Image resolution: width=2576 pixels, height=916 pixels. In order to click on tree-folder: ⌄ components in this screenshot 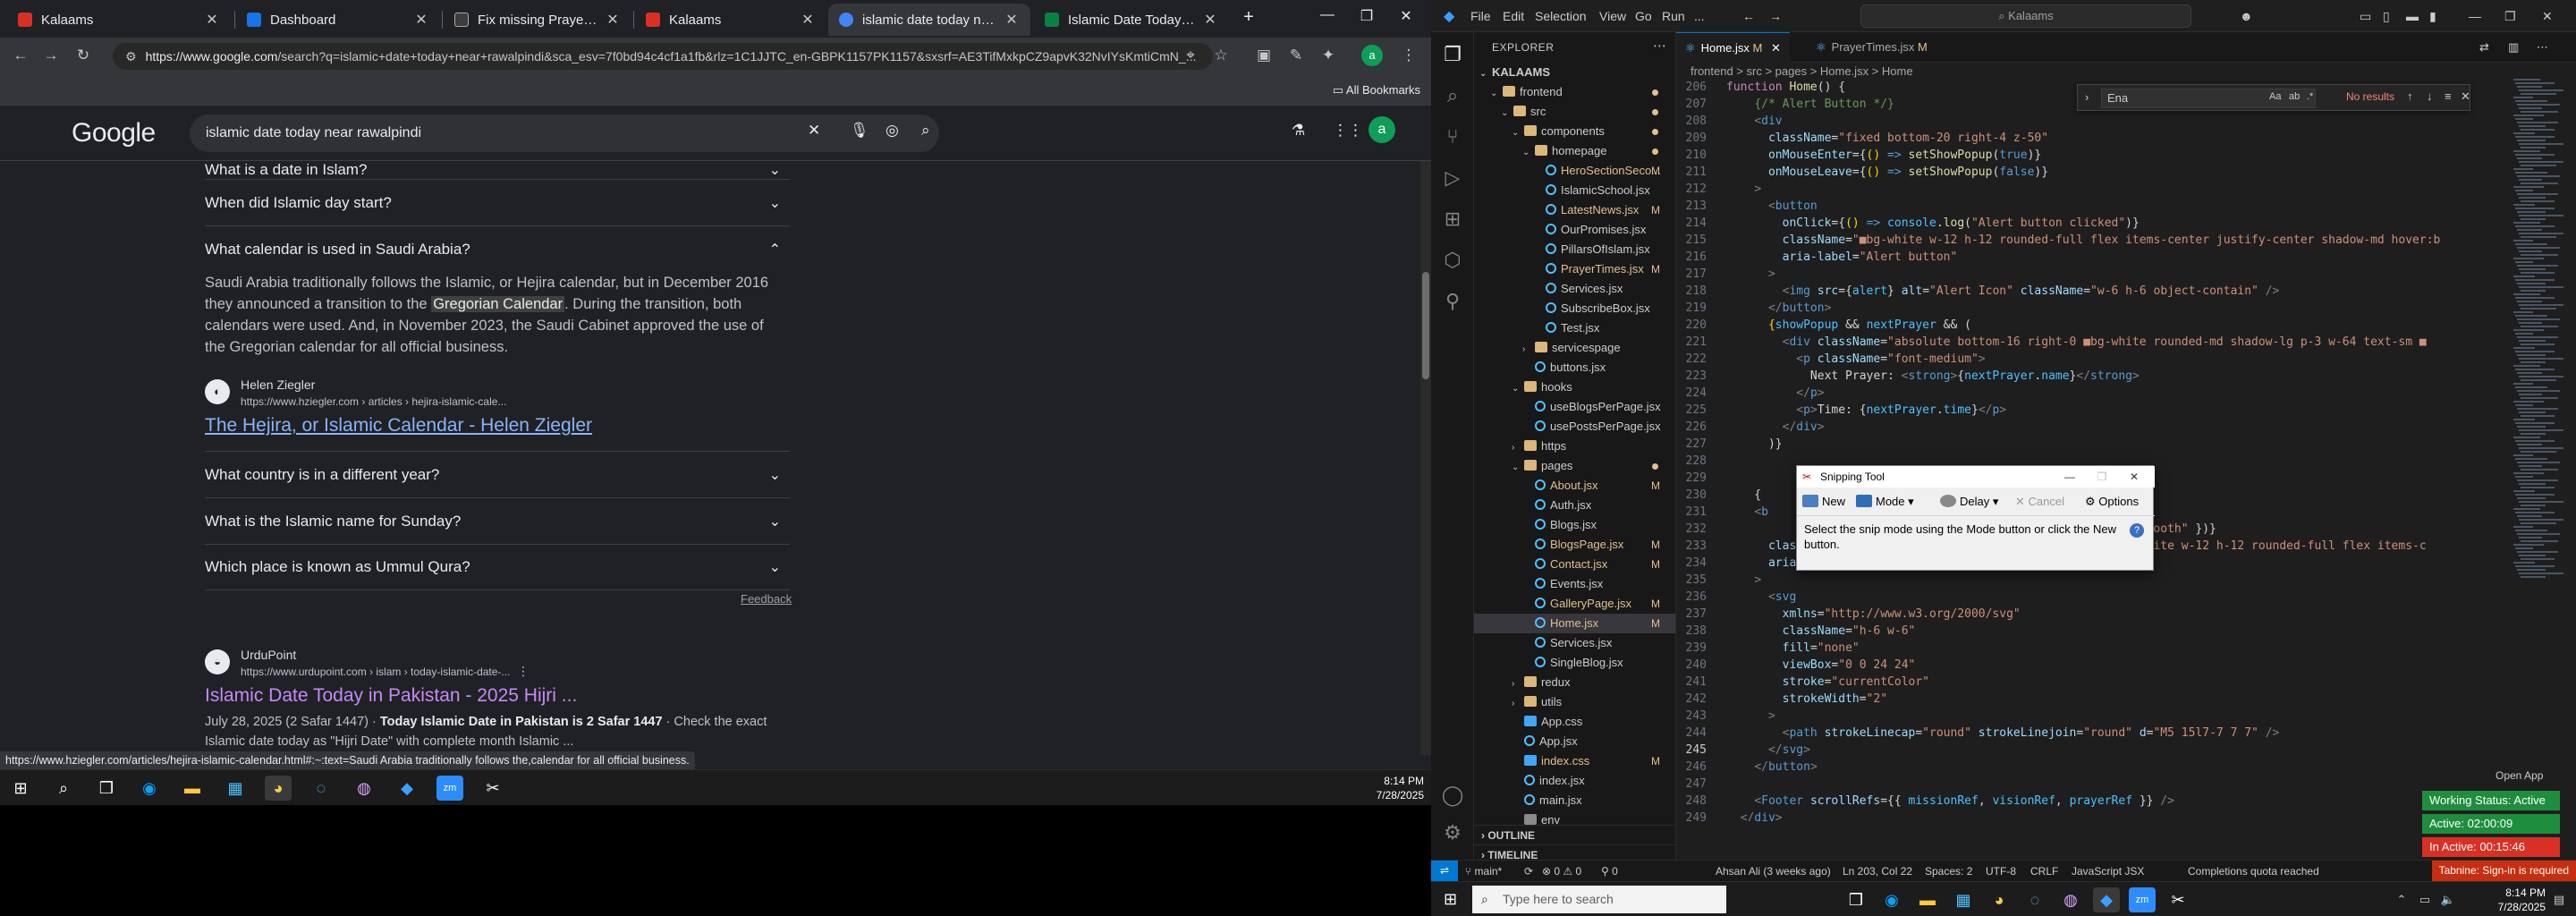, I will do `click(1574, 131)`.